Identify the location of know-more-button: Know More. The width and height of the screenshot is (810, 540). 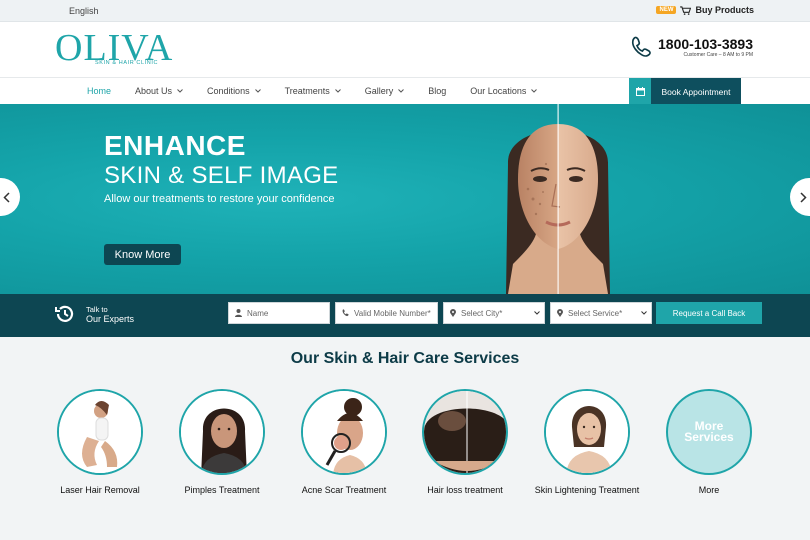
(142, 254).